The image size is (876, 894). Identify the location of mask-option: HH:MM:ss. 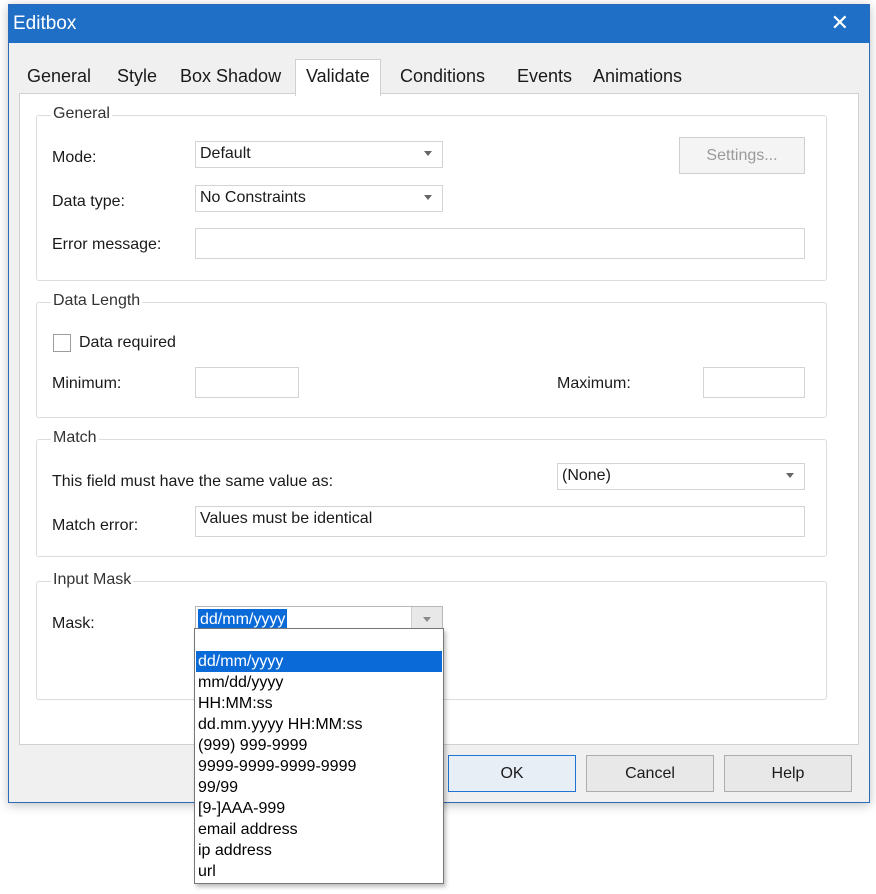
(319, 703).